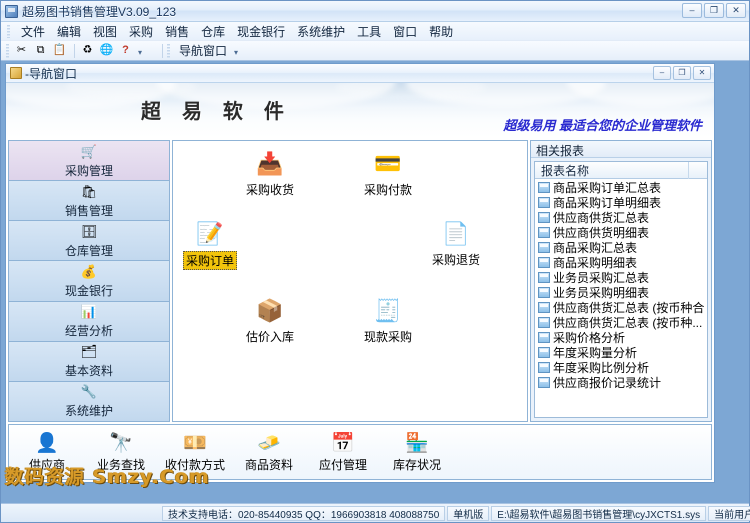 The image size is (750, 523). I want to click on sidebar-item-cash-bank: 💰 现金银行, so click(89, 281).